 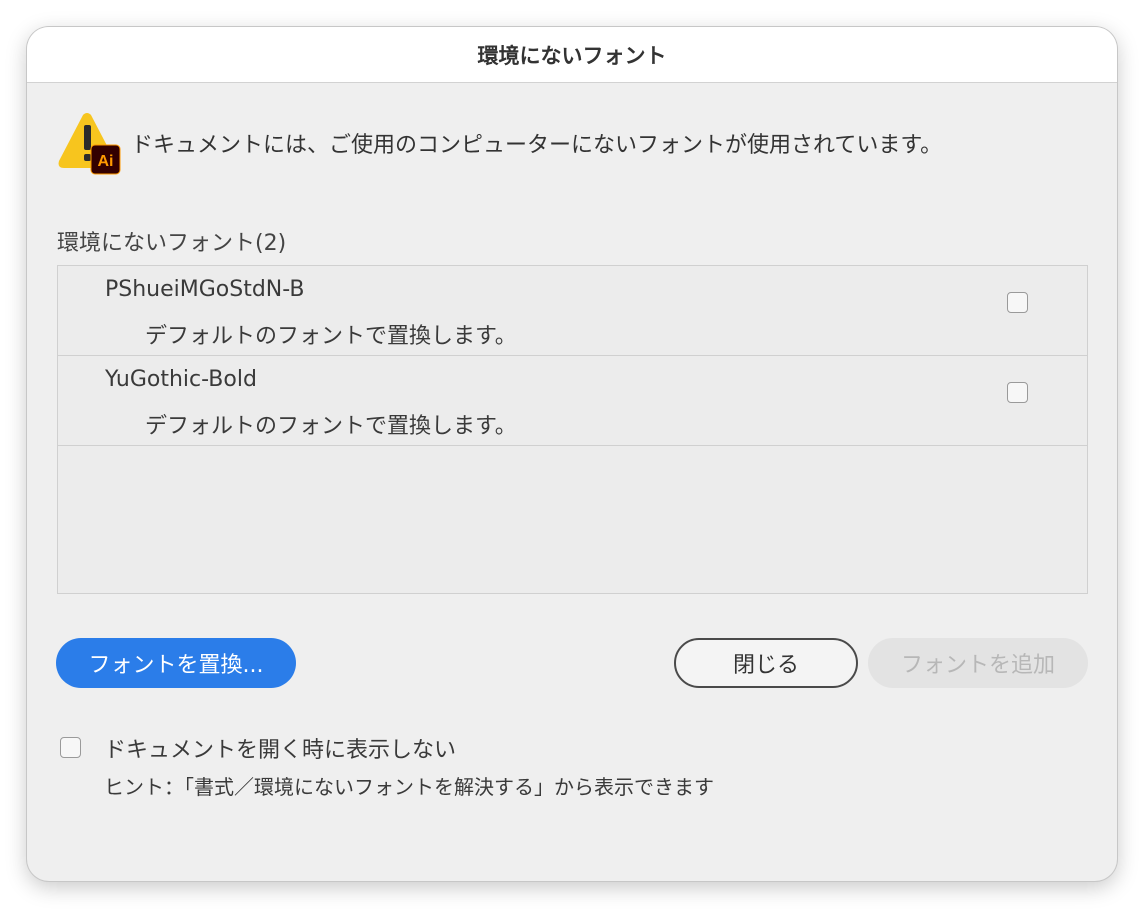 What do you see at coordinates (181, 379) in the screenshot?
I see `font-name: YuGothic-Bold` at bounding box center [181, 379].